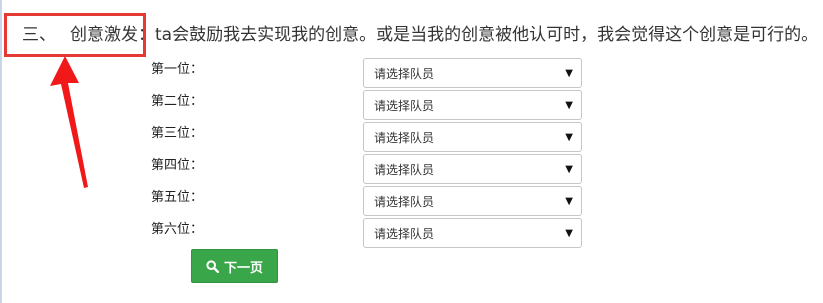 The image size is (823, 303). I want to click on rank-select-2: 请选择队员 ▼, so click(472, 105).